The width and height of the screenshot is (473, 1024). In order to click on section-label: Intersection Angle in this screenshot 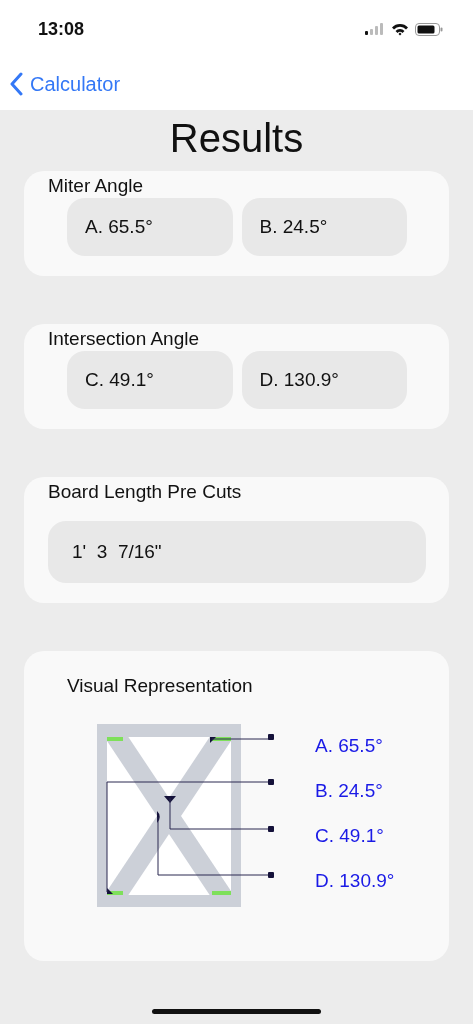, I will do `click(124, 339)`.